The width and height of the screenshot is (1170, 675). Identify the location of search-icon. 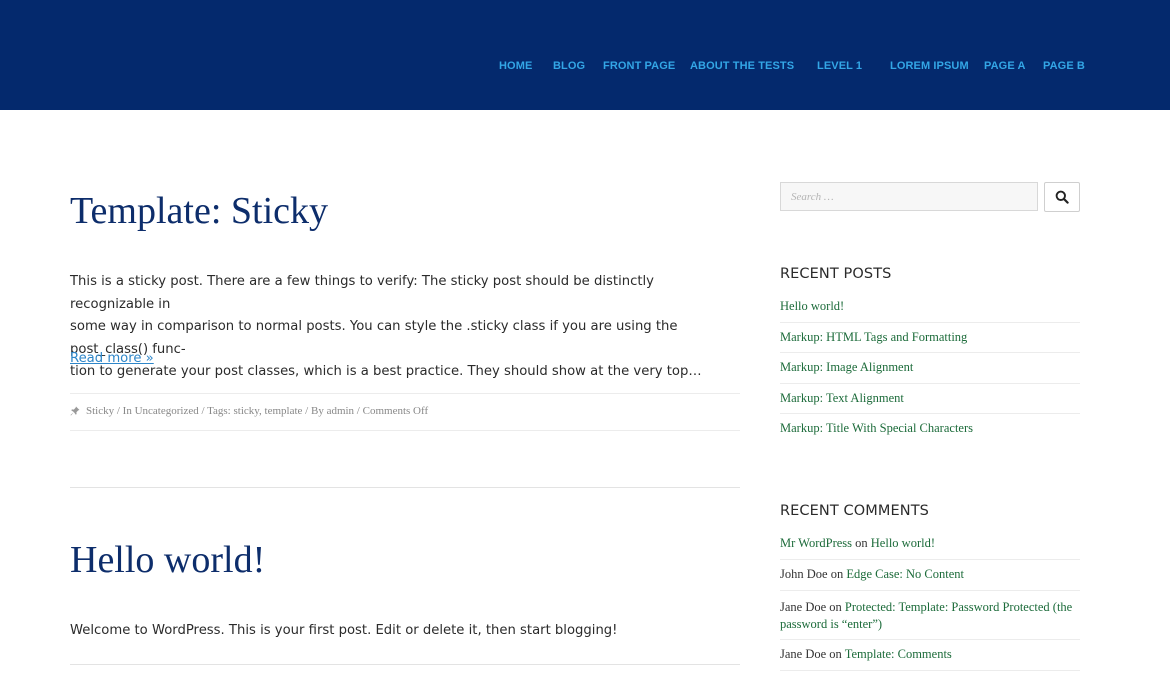
(1062, 197).